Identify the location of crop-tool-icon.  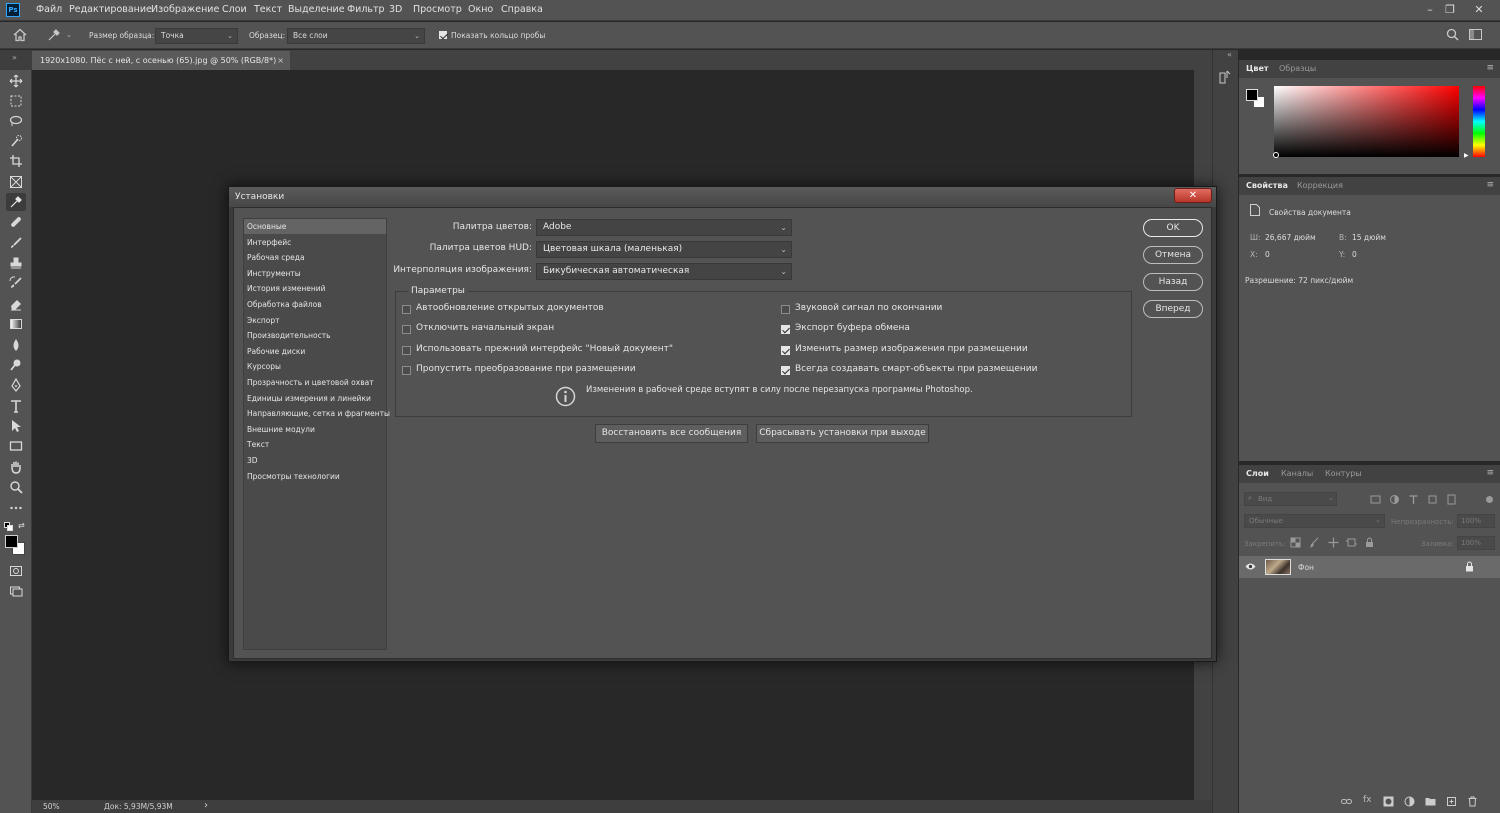
(16, 161).